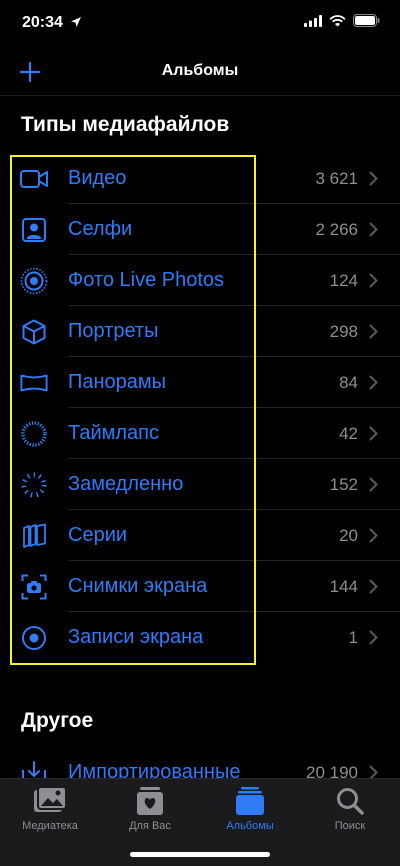 The height and width of the screenshot is (866, 400). I want to click on status-time: 20:34, so click(42, 22).